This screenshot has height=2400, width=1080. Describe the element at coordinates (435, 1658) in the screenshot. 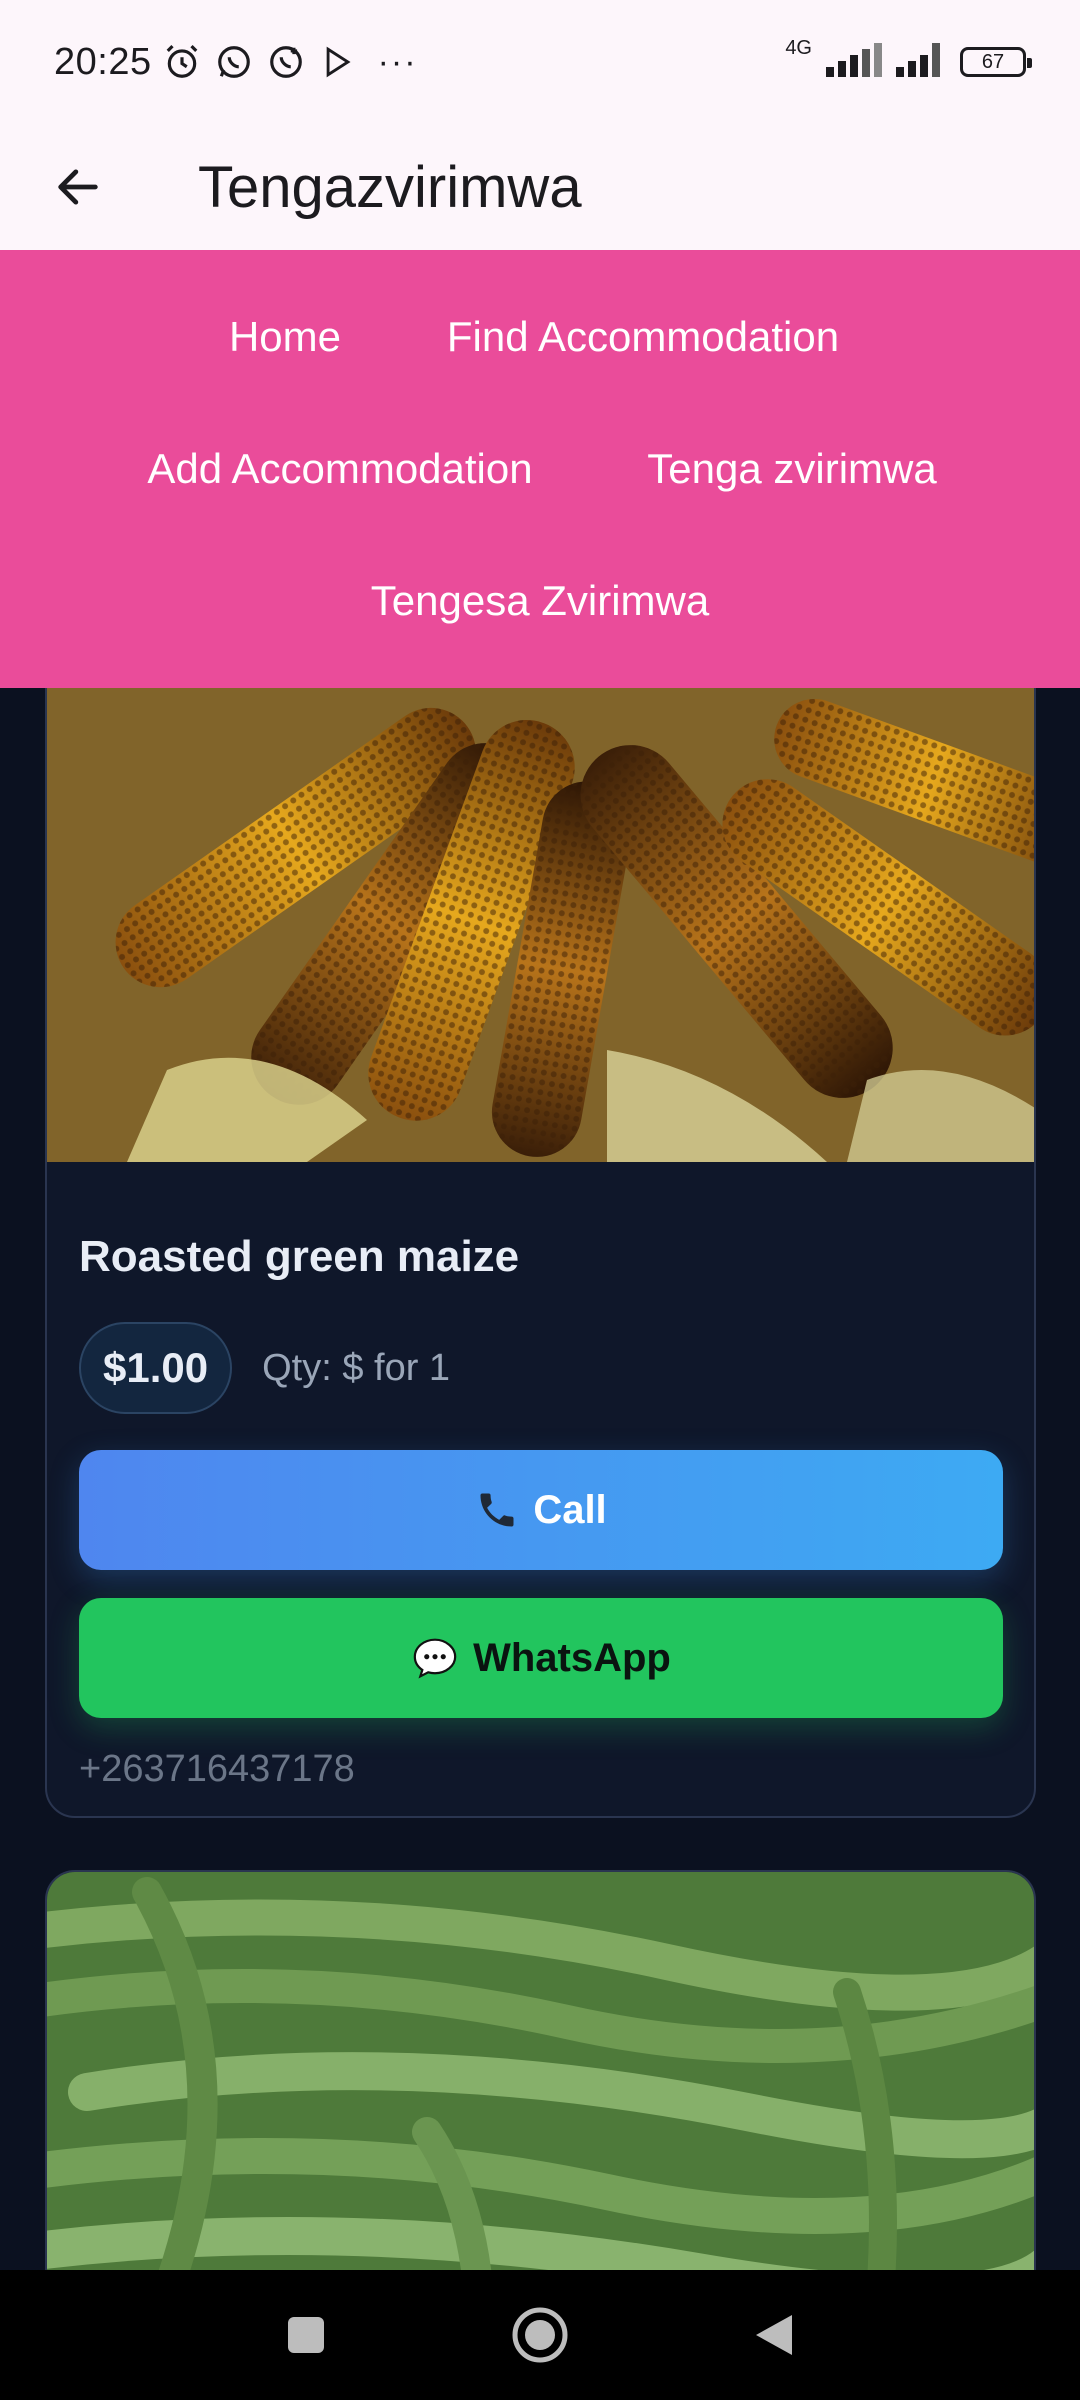

I see `speech-bubble-icon` at that location.